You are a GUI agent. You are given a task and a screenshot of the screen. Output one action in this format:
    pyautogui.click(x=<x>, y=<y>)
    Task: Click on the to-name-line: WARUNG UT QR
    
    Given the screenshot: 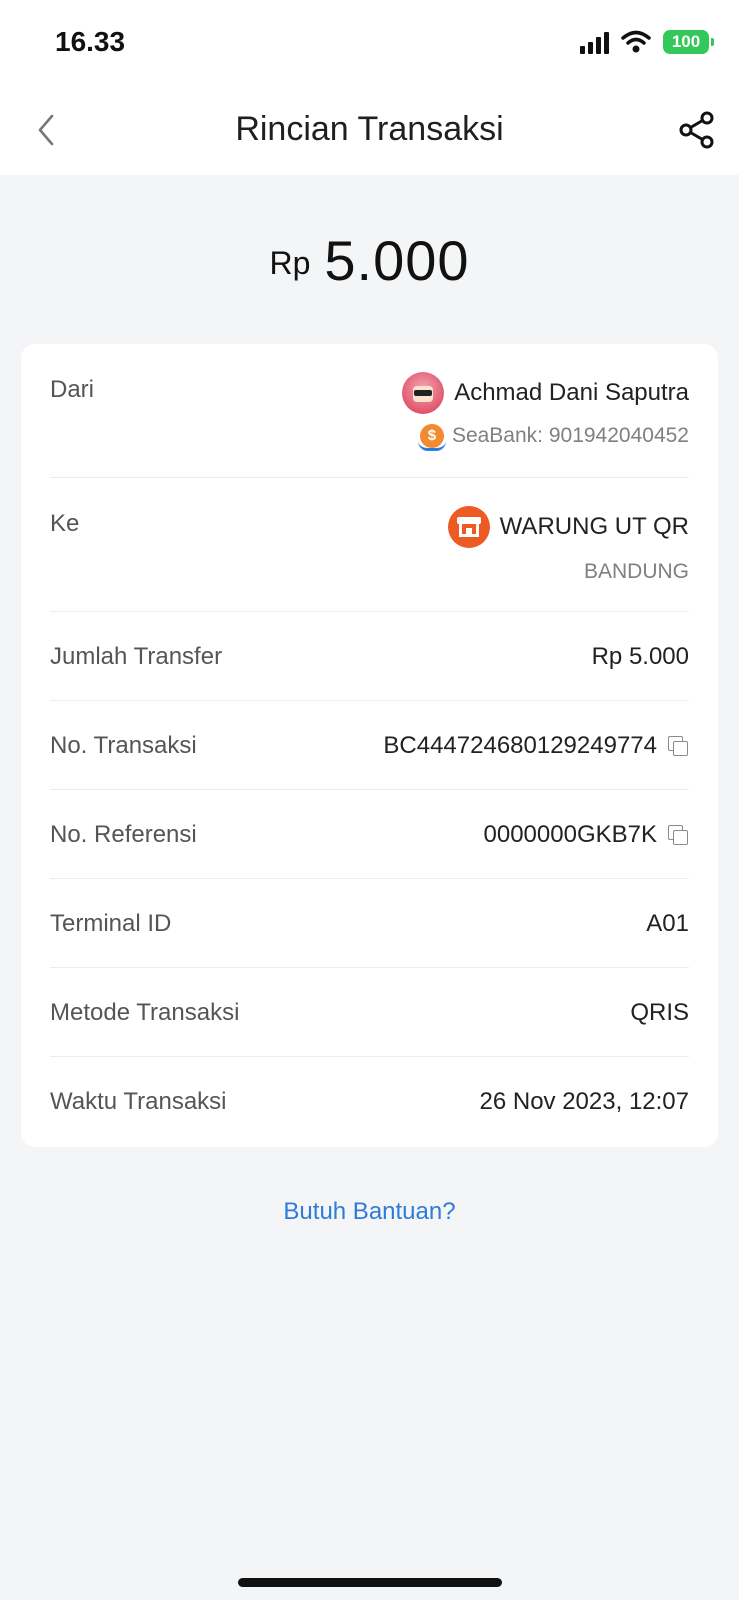 What is the action you would take?
    pyautogui.click(x=568, y=527)
    